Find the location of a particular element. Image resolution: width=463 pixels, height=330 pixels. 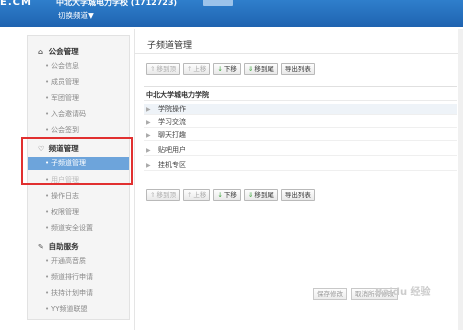

list-item-label: 学院操作 is located at coordinates (172, 109).